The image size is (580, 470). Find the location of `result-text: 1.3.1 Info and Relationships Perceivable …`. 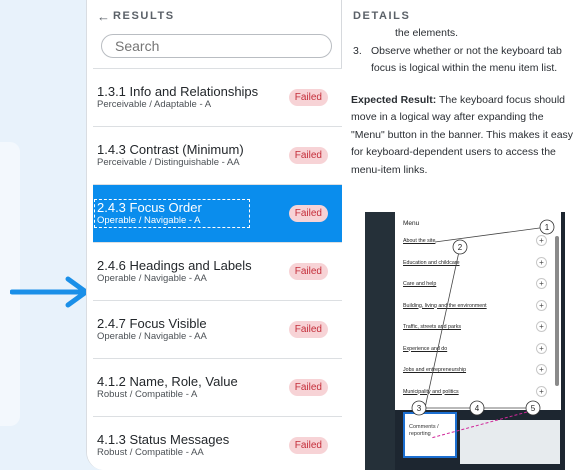

result-text: 1.3.1 Info and Relationships Perceivable … is located at coordinates (175, 97).